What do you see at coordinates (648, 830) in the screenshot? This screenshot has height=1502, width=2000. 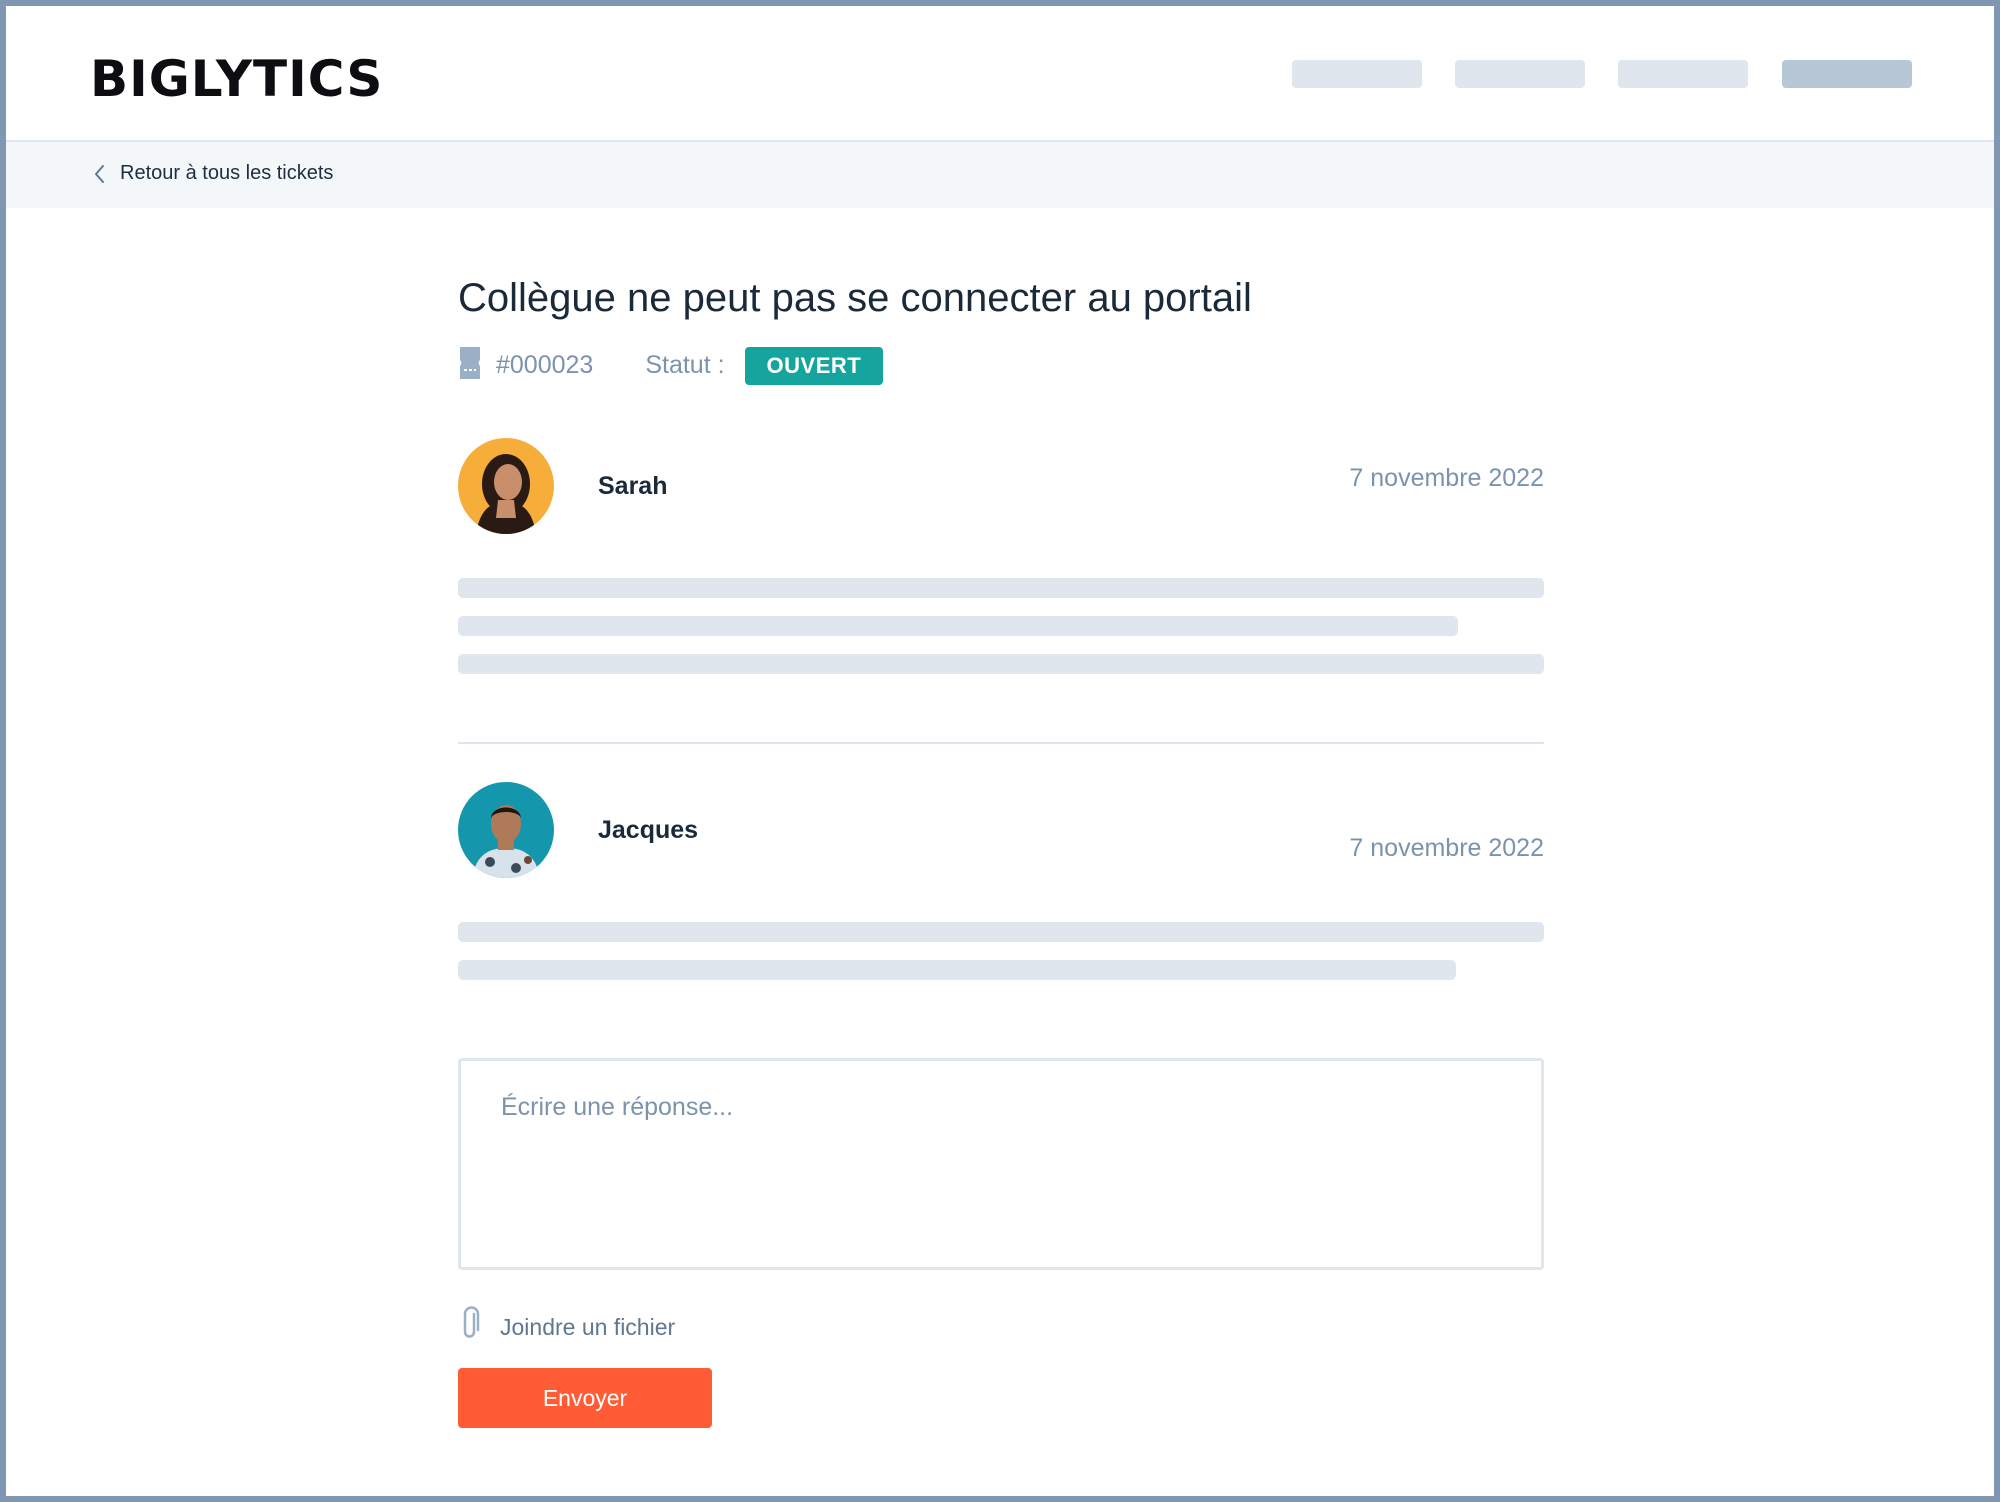 I see `message-author: Jacques` at bounding box center [648, 830].